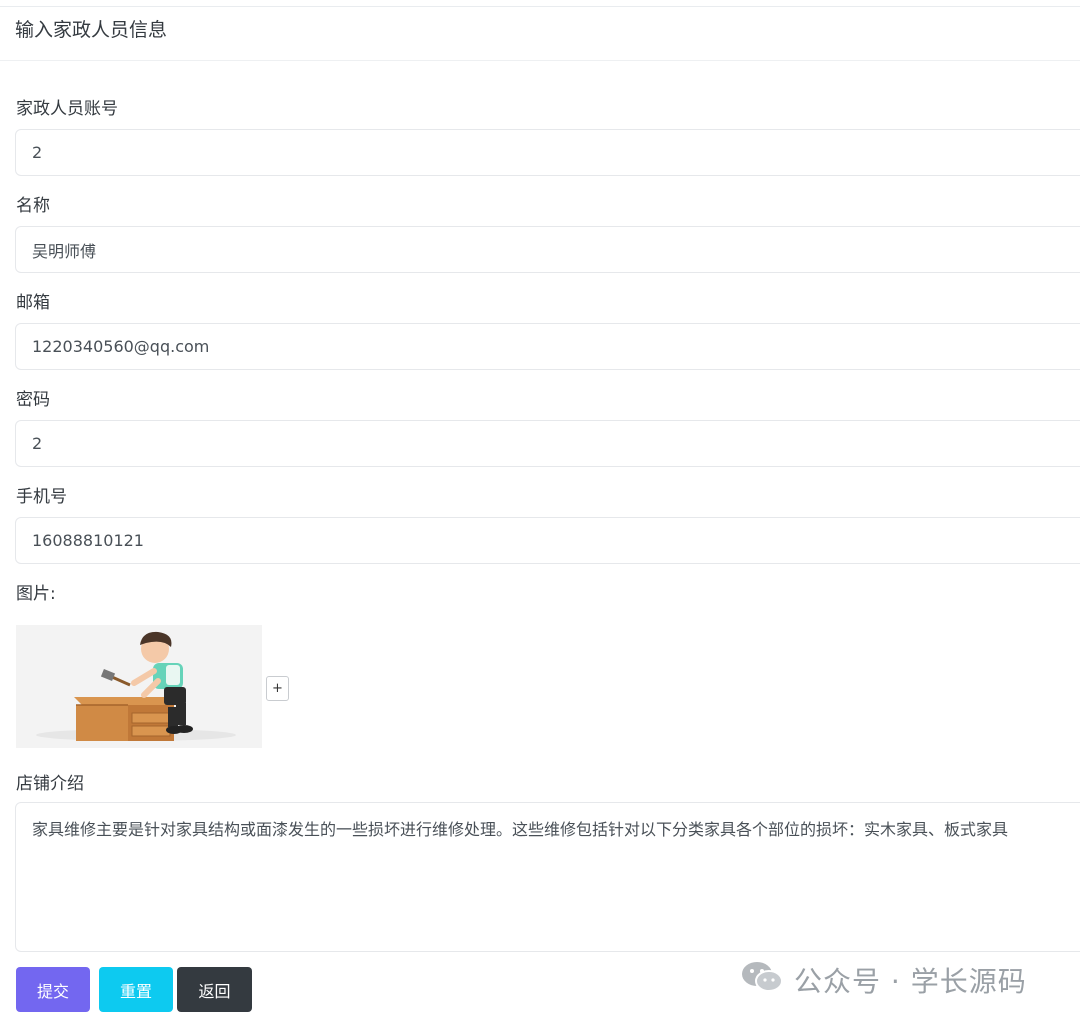  I want to click on add-image-button: +, so click(277, 688).